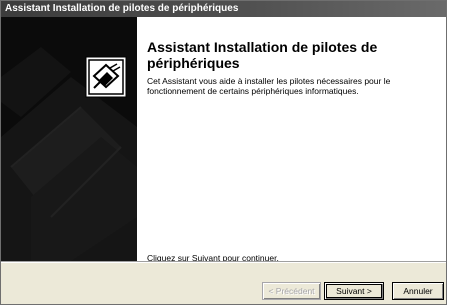 The image size is (449, 307). What do you see at coordinates (223, 262) in the screenshot?
I see `button-separator` at bounding box center [223, 262].